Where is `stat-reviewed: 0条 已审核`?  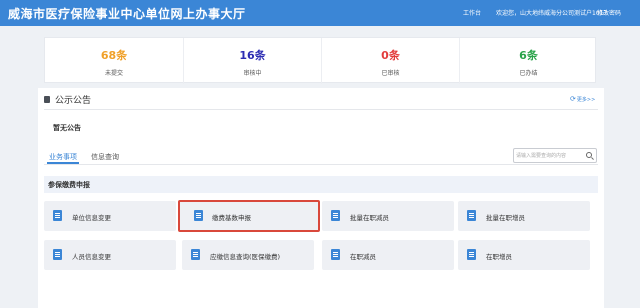 stat-reviewed: 0条 已审核 is located at coordinates (390, 61).